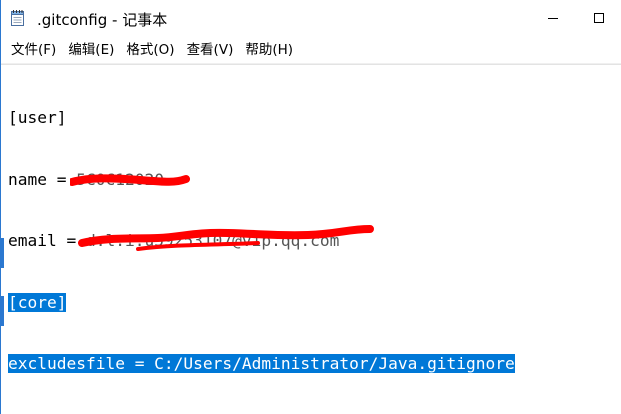 Image resolution: width=621 pixels, height=414 pixels. I want to click on name-value: 5C0C12020, so click(120, 179).